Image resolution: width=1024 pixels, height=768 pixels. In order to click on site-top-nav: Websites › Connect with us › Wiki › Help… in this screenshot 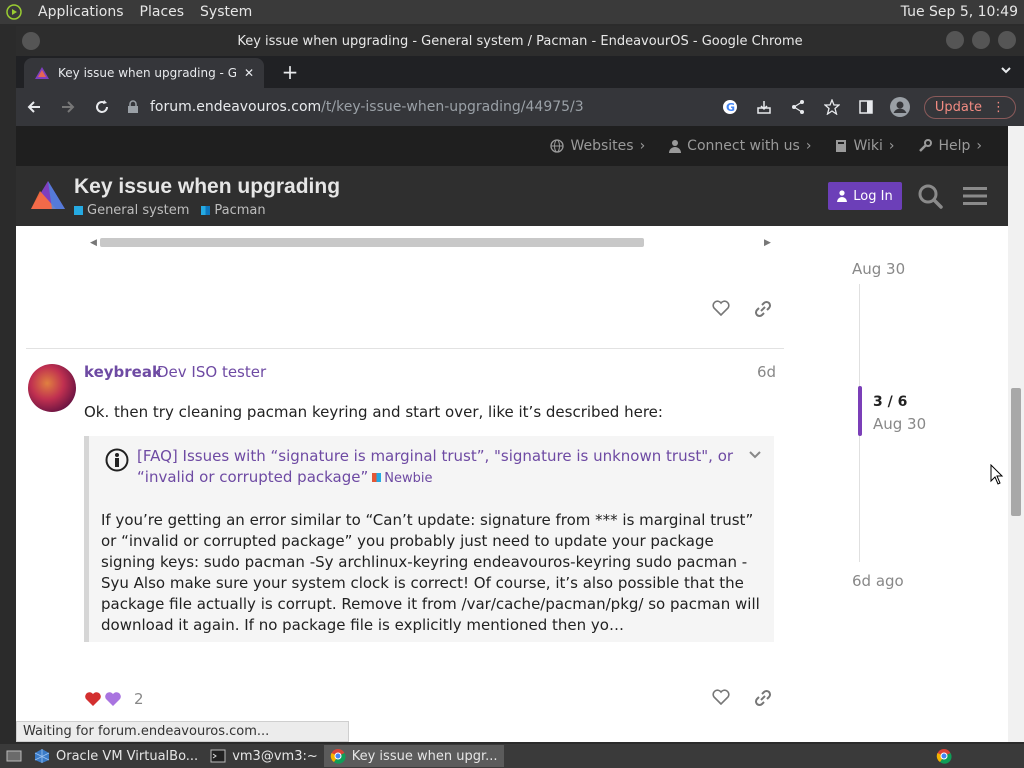, I will do `click(512, 146)`.